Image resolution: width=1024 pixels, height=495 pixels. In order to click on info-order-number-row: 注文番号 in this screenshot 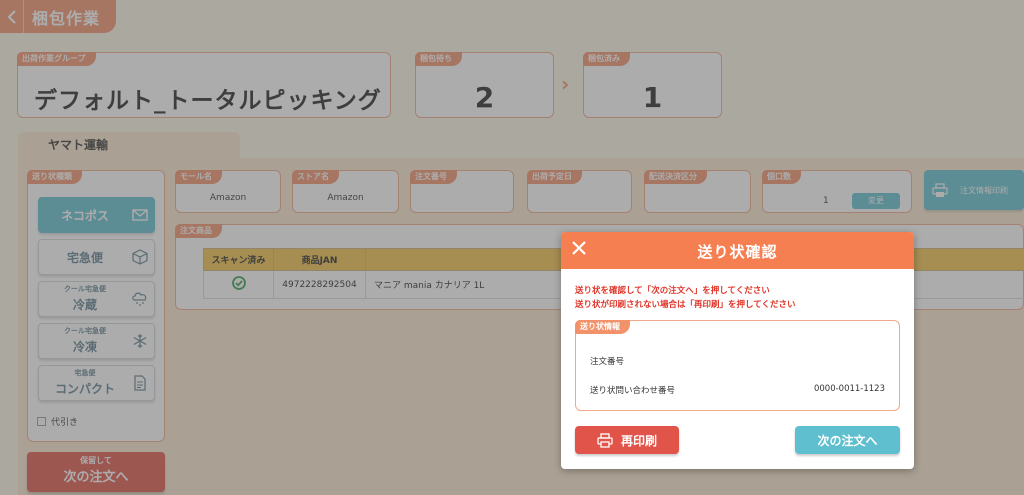, I will do `click(737, 361)`.